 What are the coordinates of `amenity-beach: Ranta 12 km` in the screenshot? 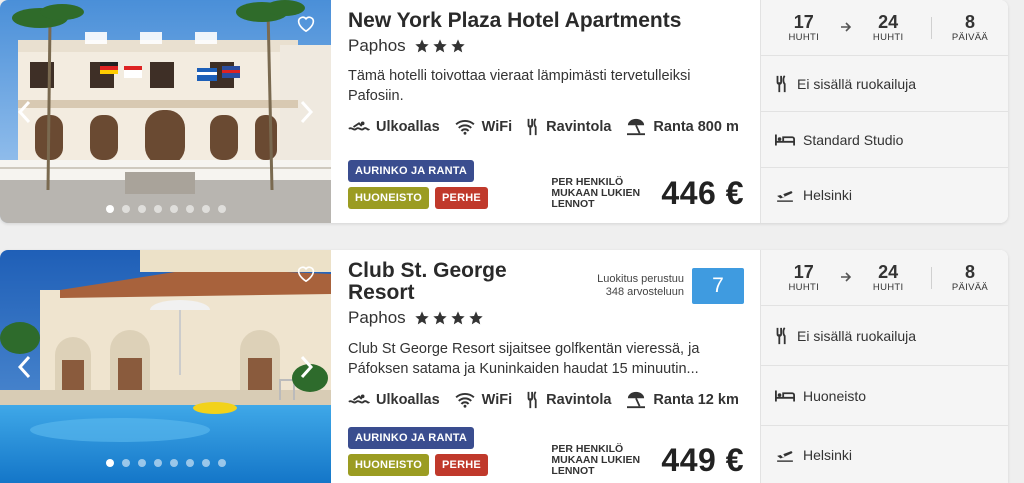 It's located at (682, 400).